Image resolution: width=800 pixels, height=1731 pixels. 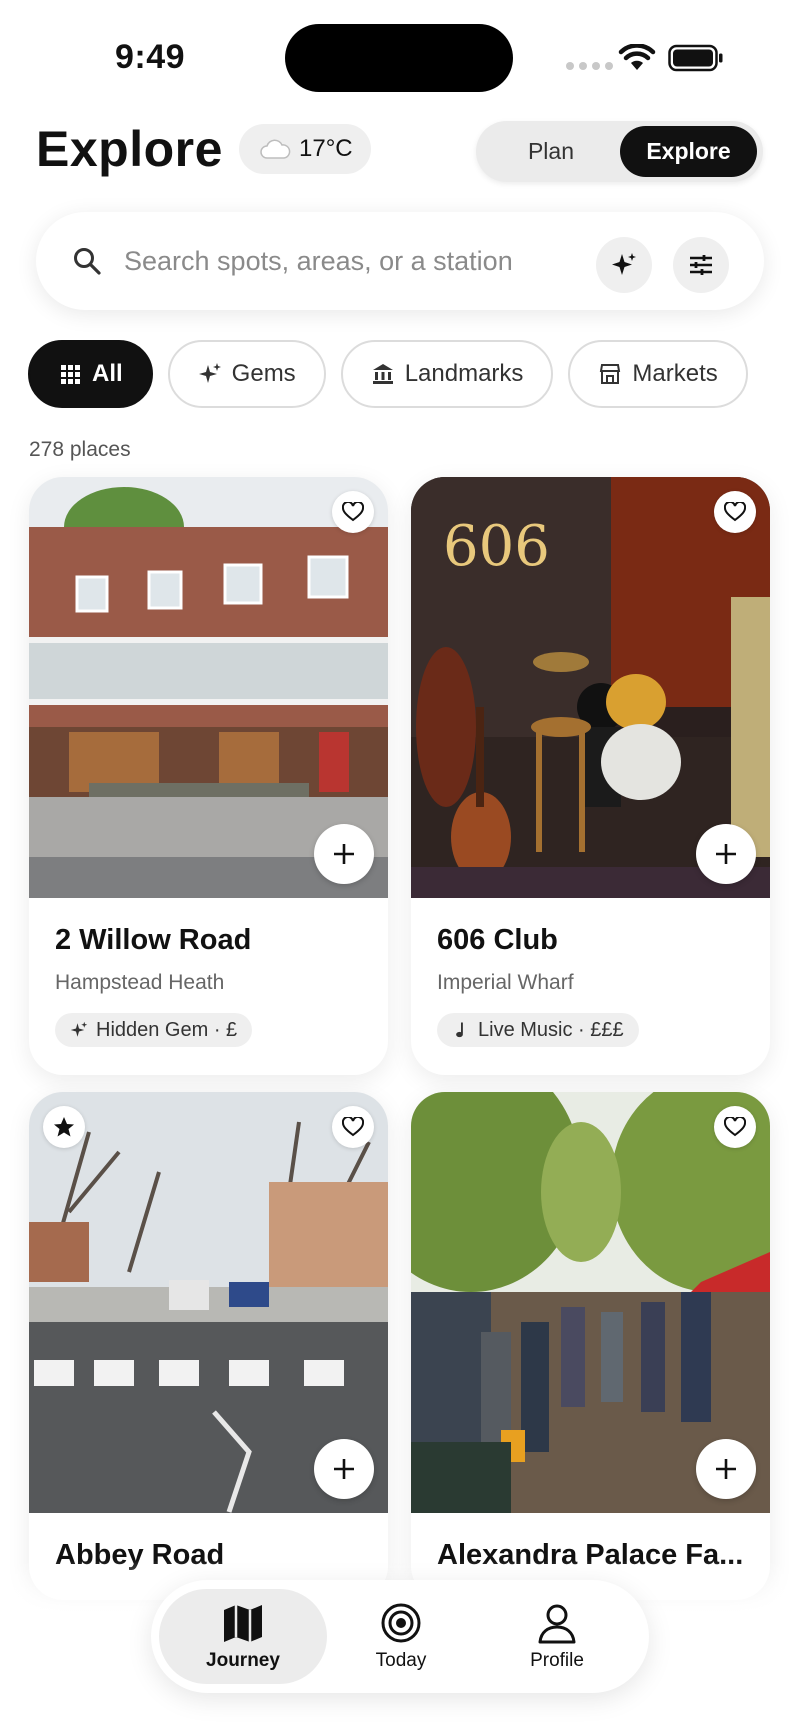 I want to click on battery-icon, so click(x=695, y=58).